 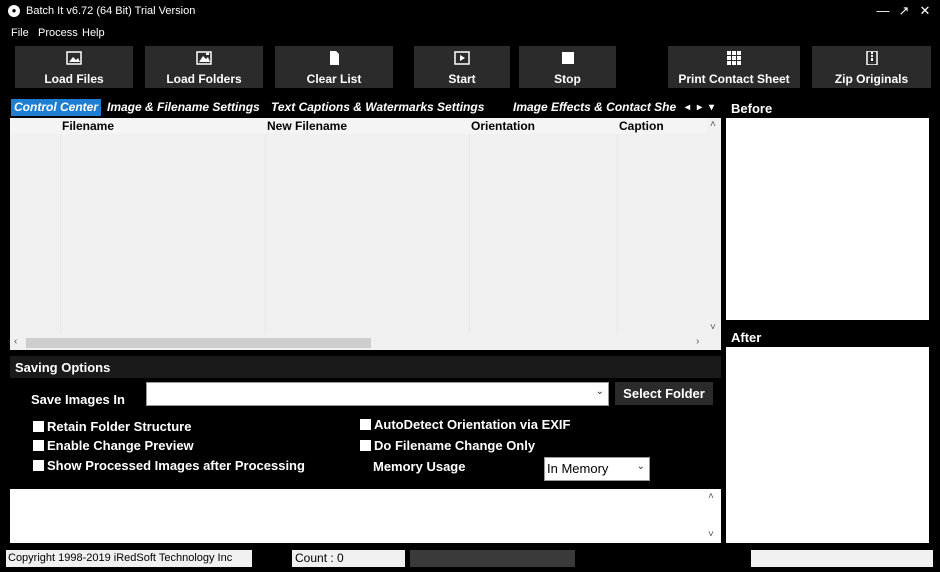 I want to click on before-label: Before, so click(x=752, y=108).